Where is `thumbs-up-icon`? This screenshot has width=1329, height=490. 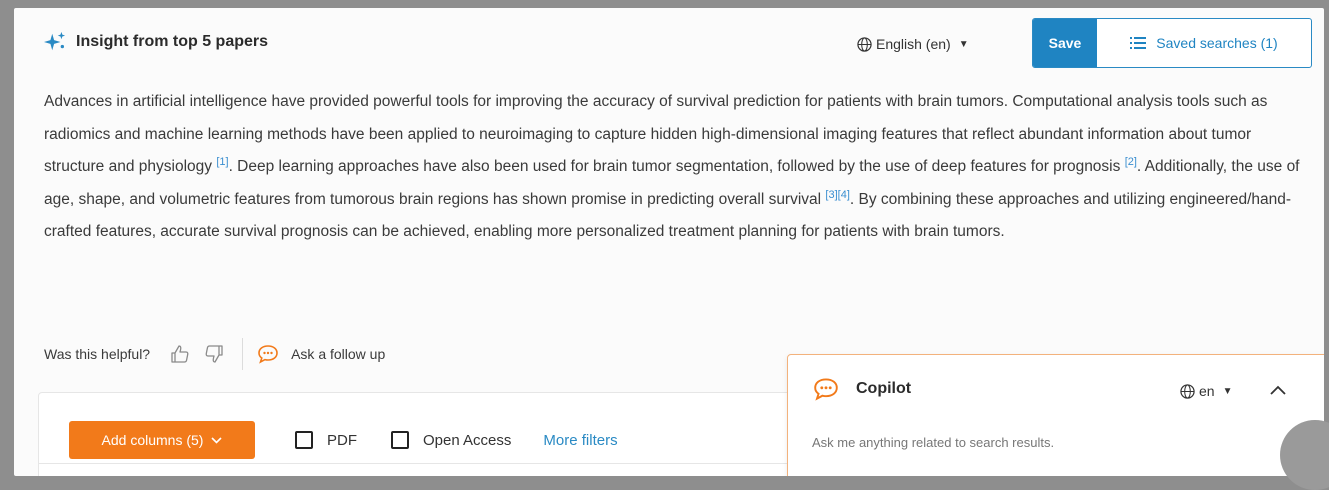
thumbs-up-icon is located at coordinates (180, 354).